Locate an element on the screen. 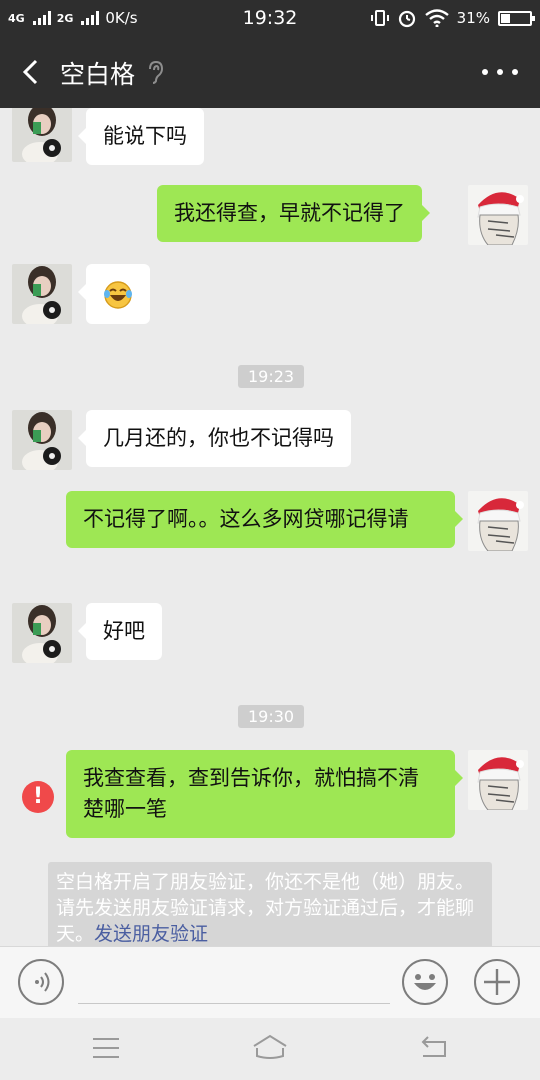 The image size is (540, 1080). back-icon is located at coordinates (32, 72).